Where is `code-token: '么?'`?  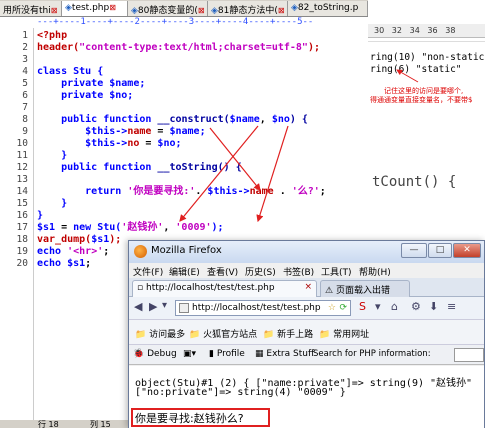 code-token: '么?' is located at coordinates (305, 191).